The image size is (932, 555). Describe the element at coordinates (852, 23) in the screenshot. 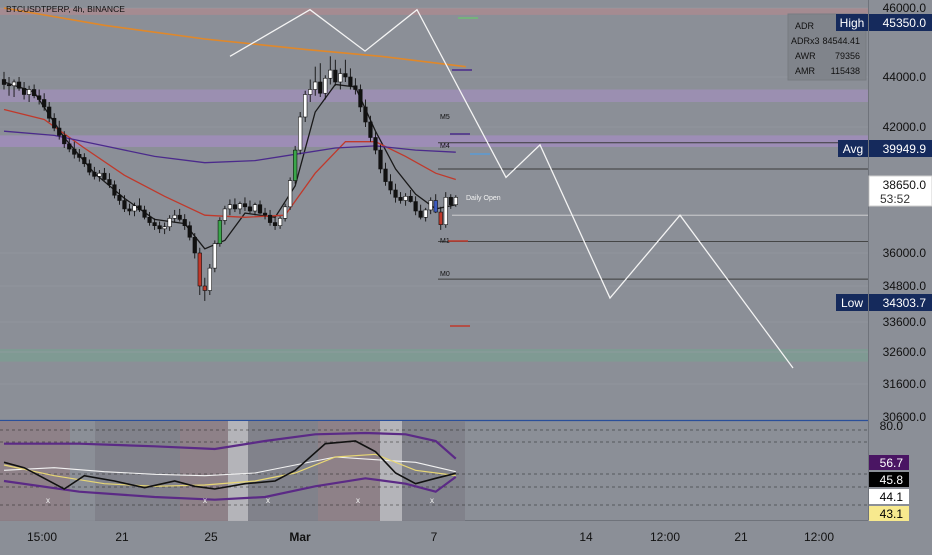

I see `svg-text: High` at that location.